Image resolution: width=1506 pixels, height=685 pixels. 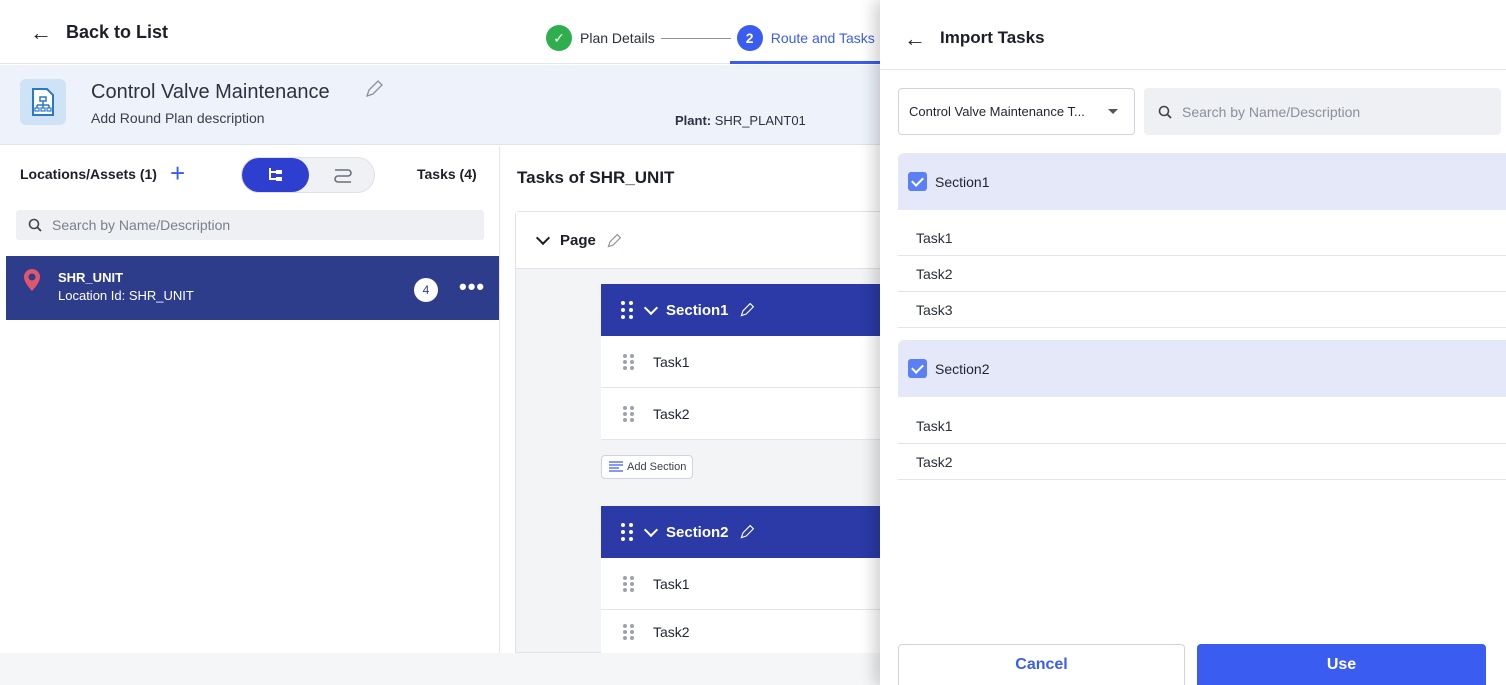 What do you see at coordinates (1193, 35) in the screenshot?
I see `drawer-header: ← Import Tasks` at bounding box center [1193, 35].